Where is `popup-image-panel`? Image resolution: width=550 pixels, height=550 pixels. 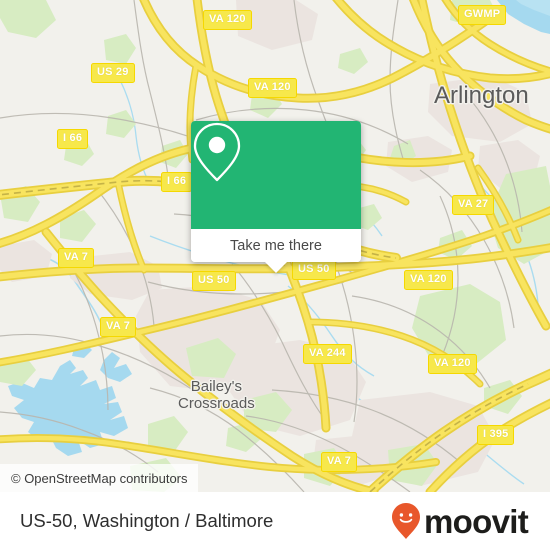 popup-image-panel is located at coordinates (276, 175).